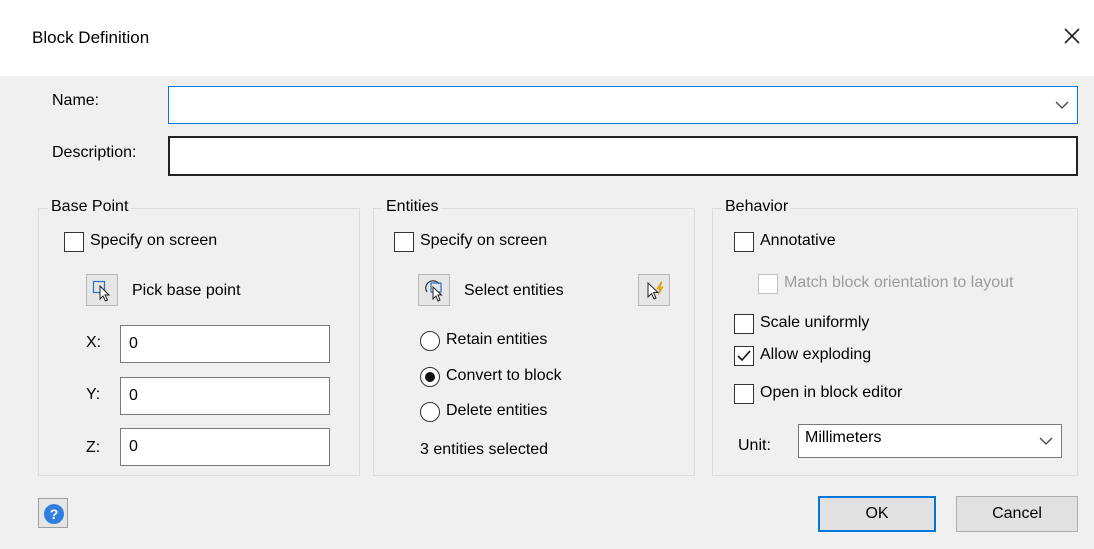 Image resolution: width=1094 pixels, height=549 pixels. I want to click on quick-select-icon, so click(655, 290).